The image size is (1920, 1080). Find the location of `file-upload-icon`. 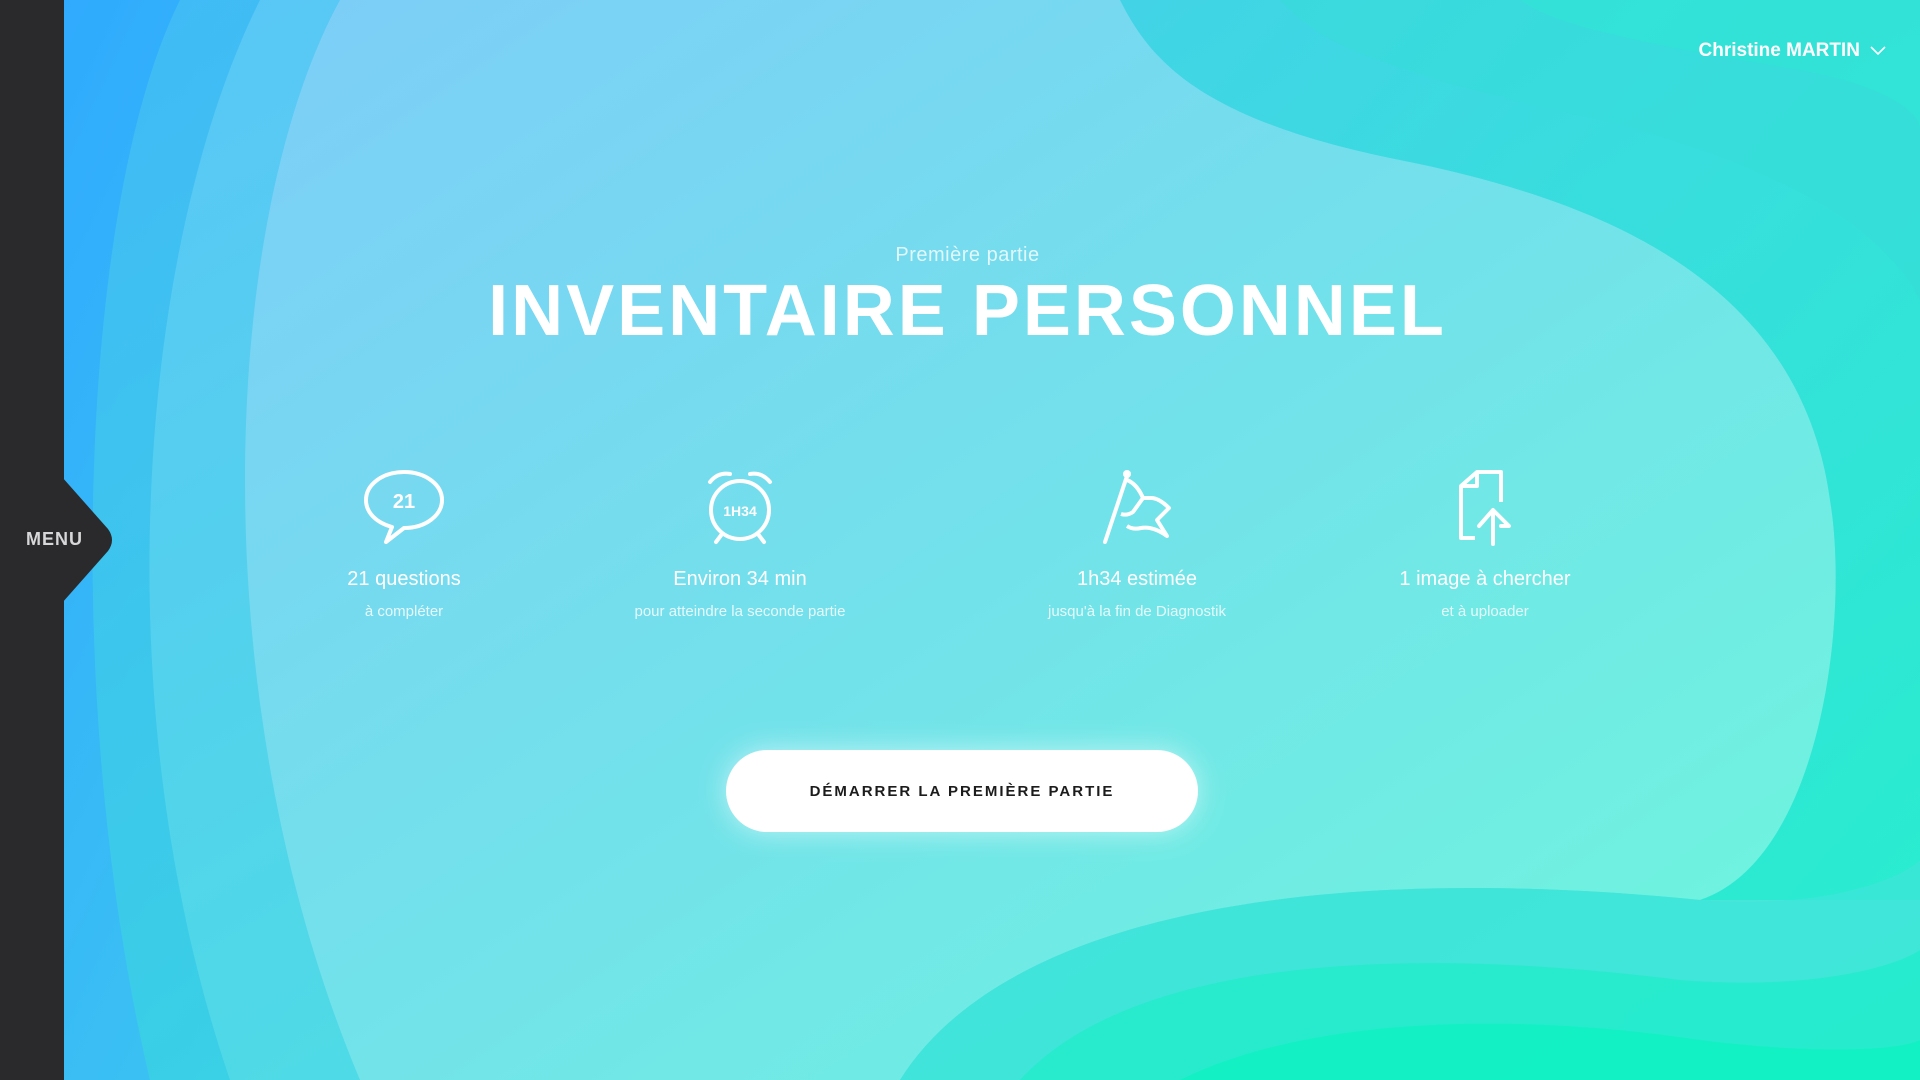

file-upload-icon is located at coordinates (1485, 507).